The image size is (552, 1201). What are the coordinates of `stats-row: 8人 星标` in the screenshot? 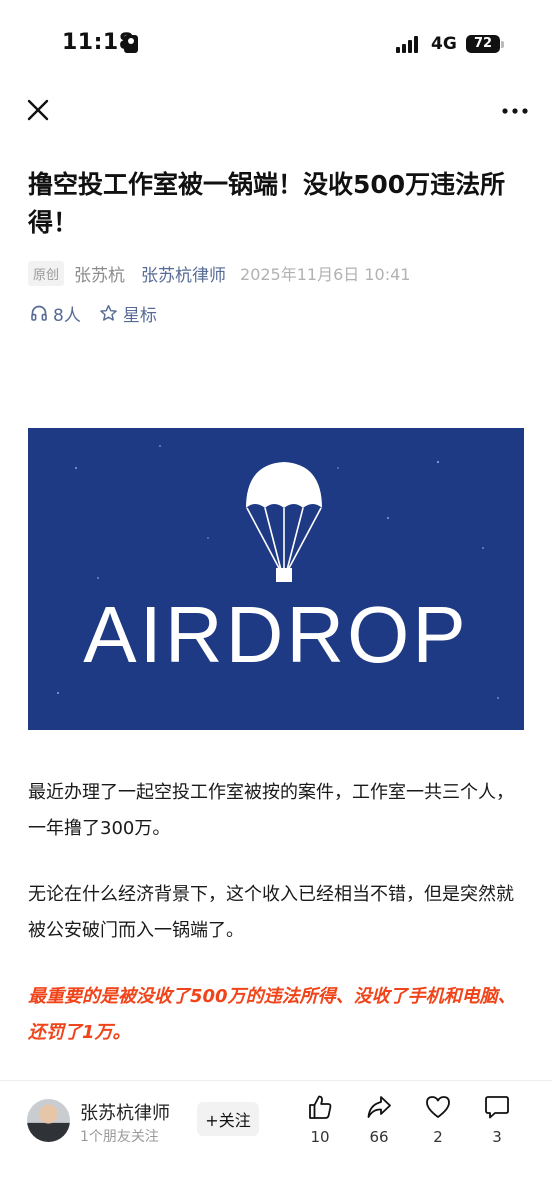 It's located at (93, 313).